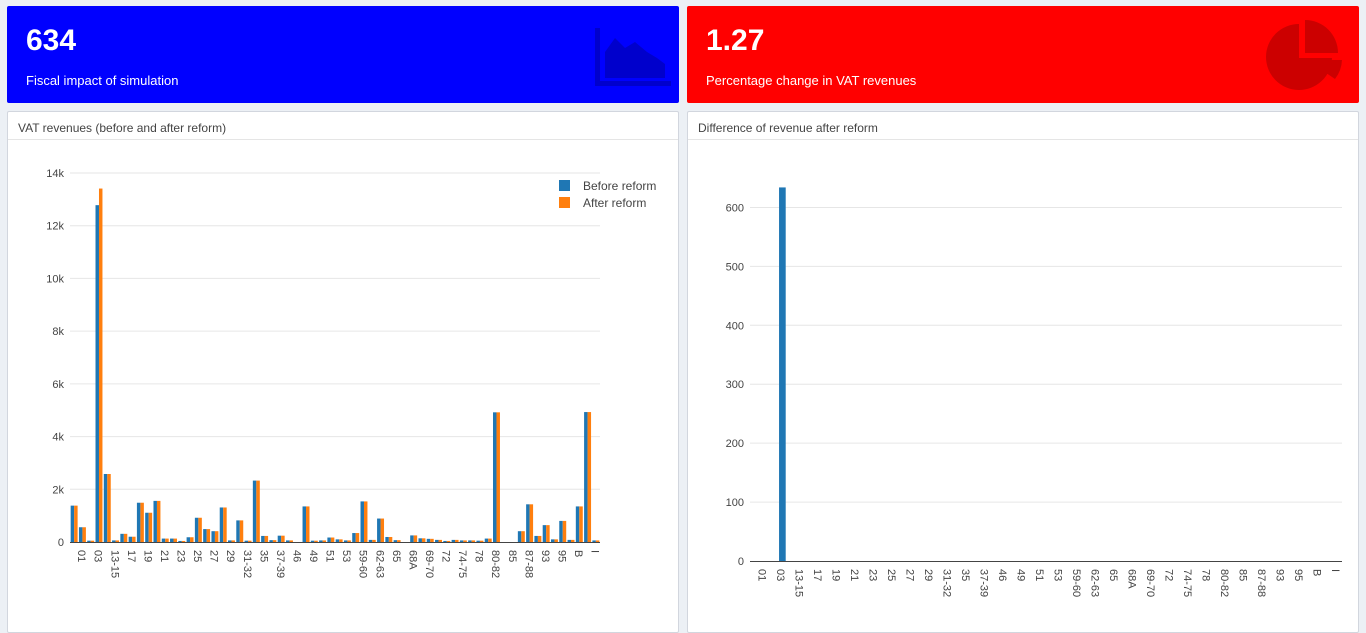  What do you see at coordinates (55, 279) in the screenshot?
I see `y-tick-label: 10k` at bounding box center [55, 279].